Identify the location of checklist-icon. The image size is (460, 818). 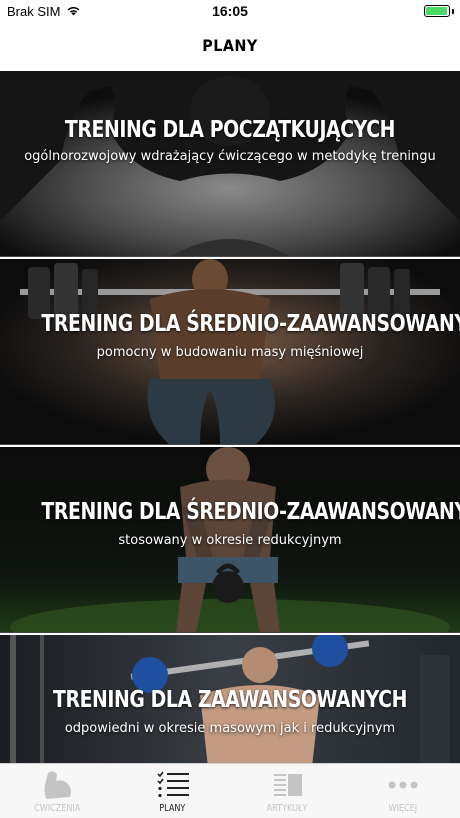
(173, 785).